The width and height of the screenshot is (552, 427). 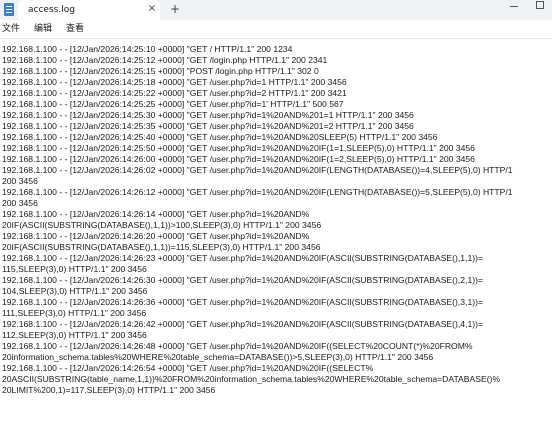 What do you see at coordinates (74, 269) in the screenshot?
I see `log-line: 115,SLEEP(3),0) HTTP/1.1" 200 3456` at bounding box center [74, 269].